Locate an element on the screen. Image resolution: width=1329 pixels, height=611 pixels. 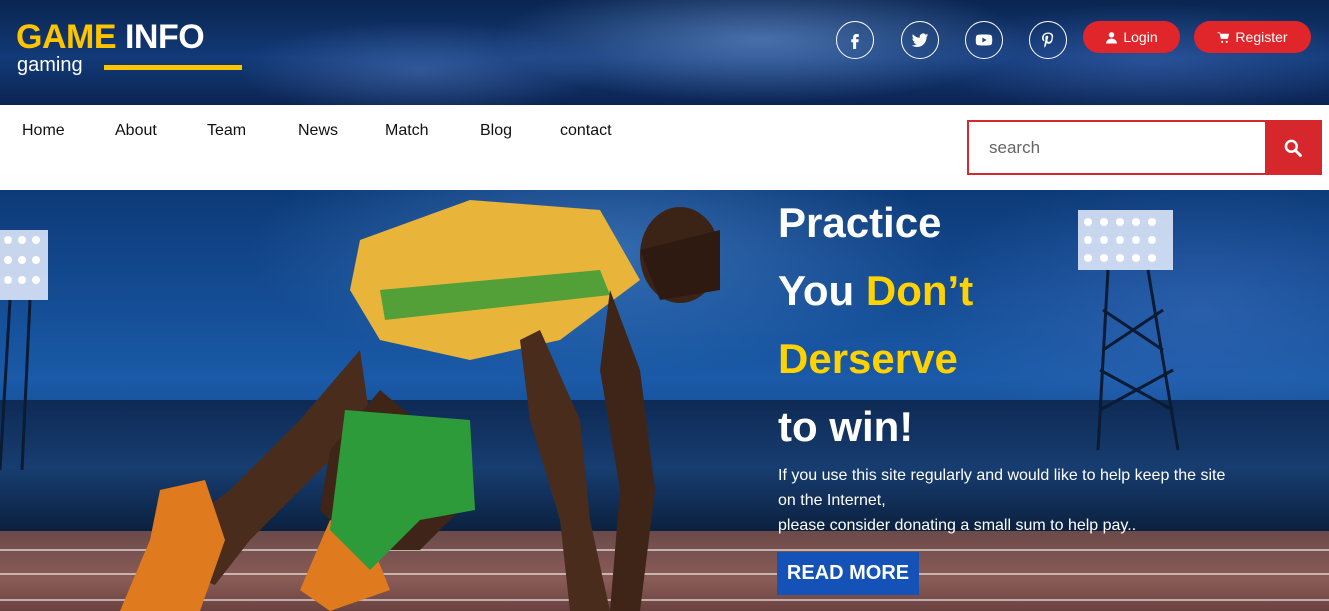
headline-line-1: Practice is located at coordinates (860, 222).